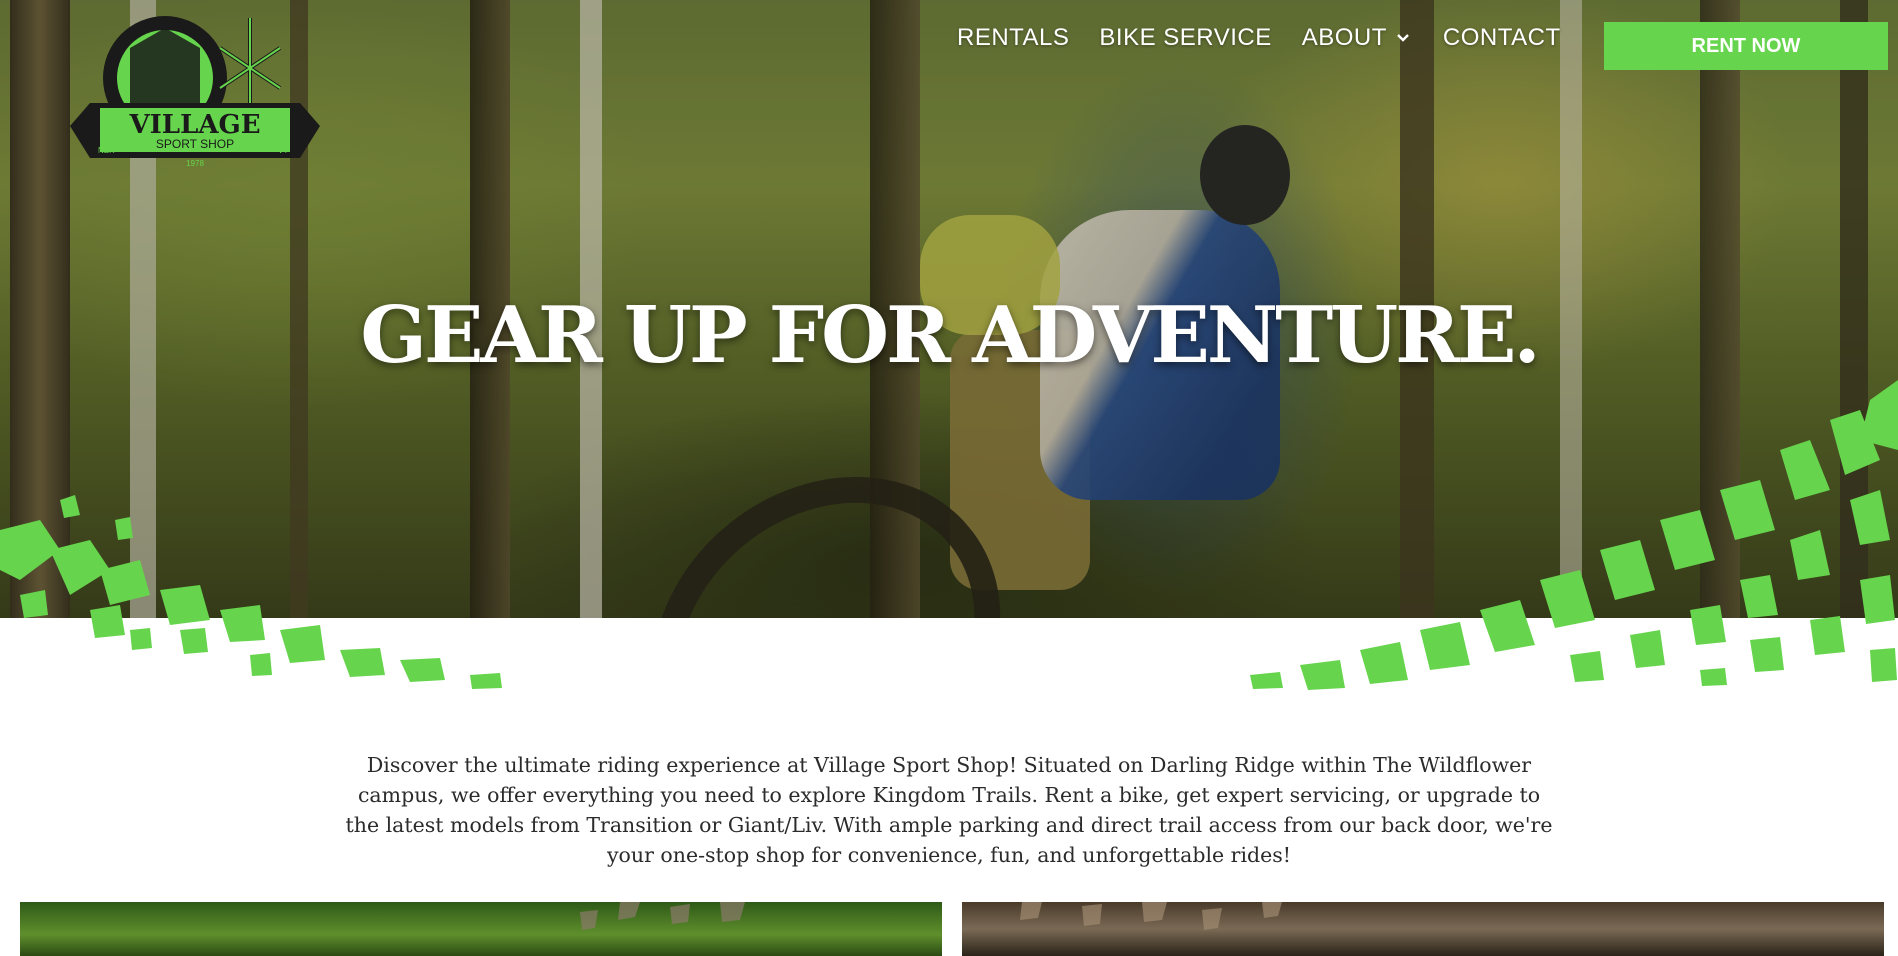 This screenshot has width=1898, height=956. I want to click on nav-item-bike-service: BIKE SERVICE, so click(1185, 38).